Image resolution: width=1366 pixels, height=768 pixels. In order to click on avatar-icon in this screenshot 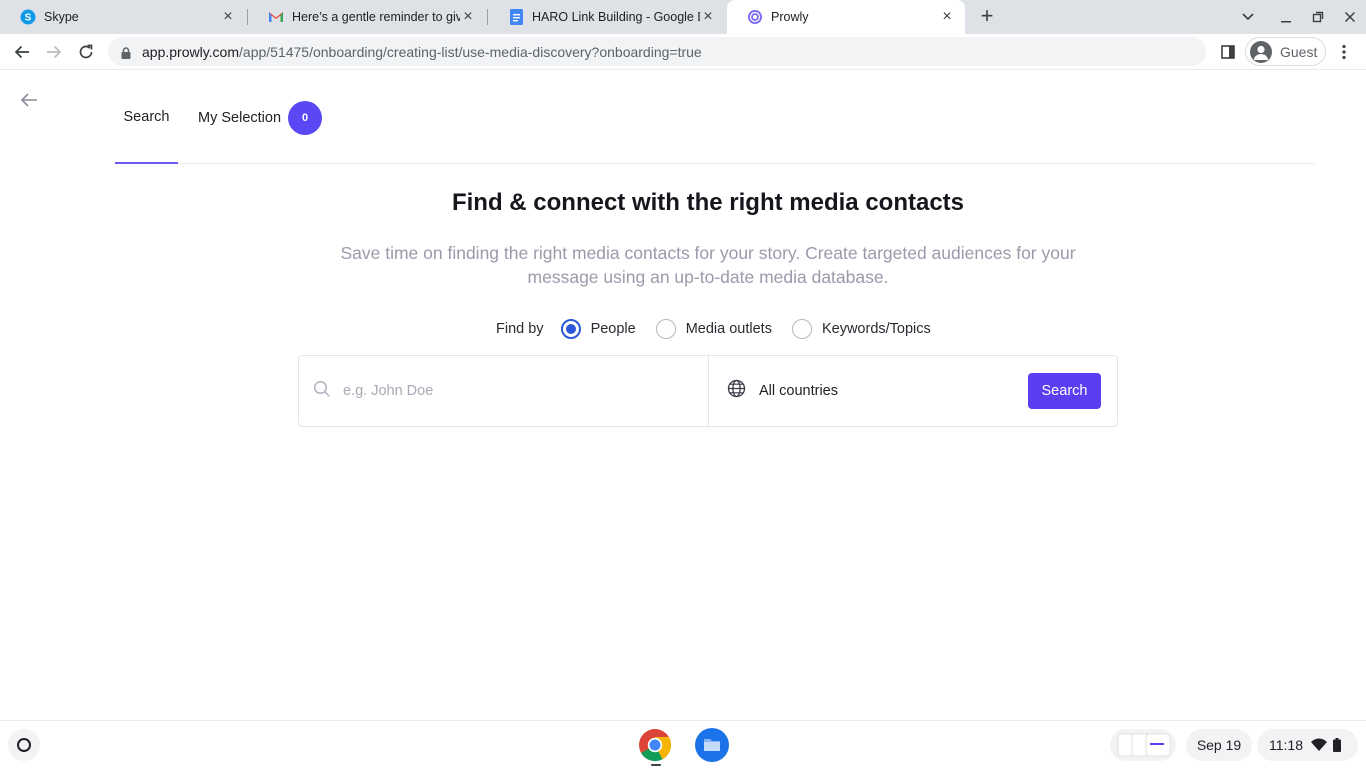, I will do `click(1261, 51)`.